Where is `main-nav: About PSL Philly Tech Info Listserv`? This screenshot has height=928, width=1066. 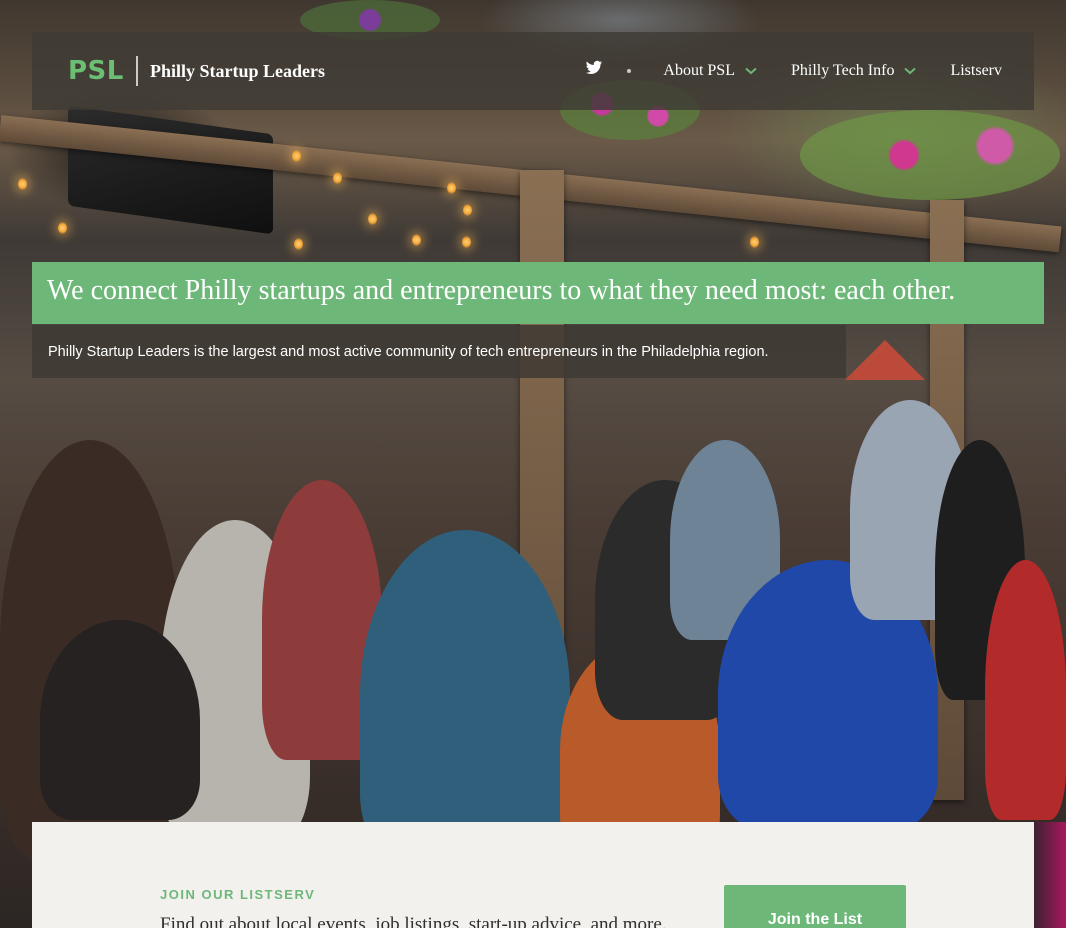
main-nav: About PSL Philly Tech Info Listserv is located at coordinates (793, 70).